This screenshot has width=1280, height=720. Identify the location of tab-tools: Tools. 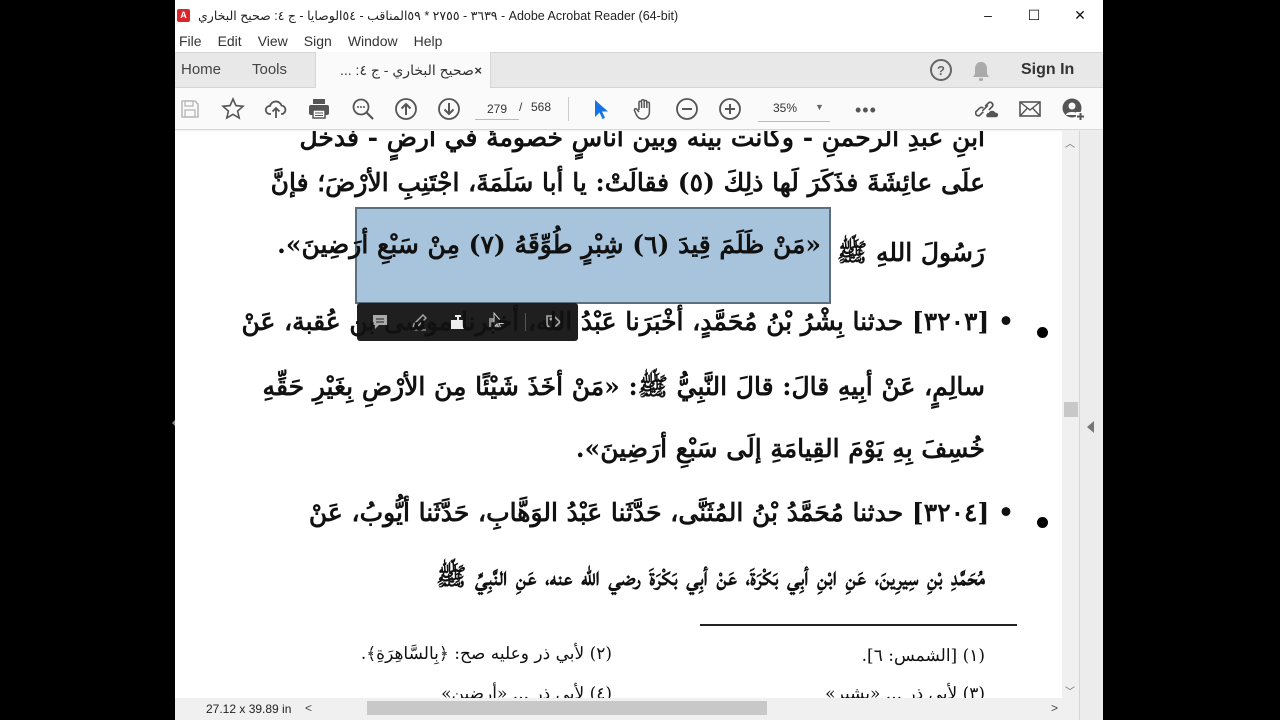
(269, 69).